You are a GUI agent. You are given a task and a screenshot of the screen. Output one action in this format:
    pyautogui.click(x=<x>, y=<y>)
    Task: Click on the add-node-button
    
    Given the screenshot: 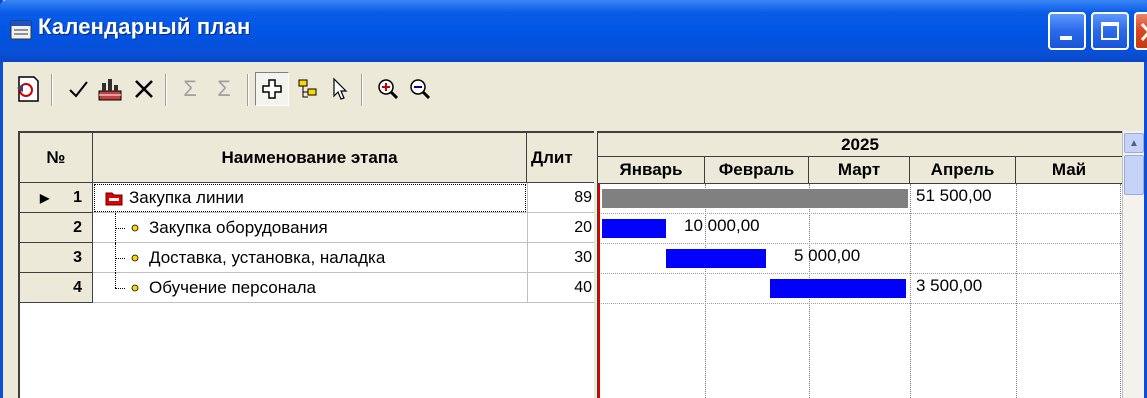 What is the action you would take?
    pyautogui.click(x=272, y=89)
    